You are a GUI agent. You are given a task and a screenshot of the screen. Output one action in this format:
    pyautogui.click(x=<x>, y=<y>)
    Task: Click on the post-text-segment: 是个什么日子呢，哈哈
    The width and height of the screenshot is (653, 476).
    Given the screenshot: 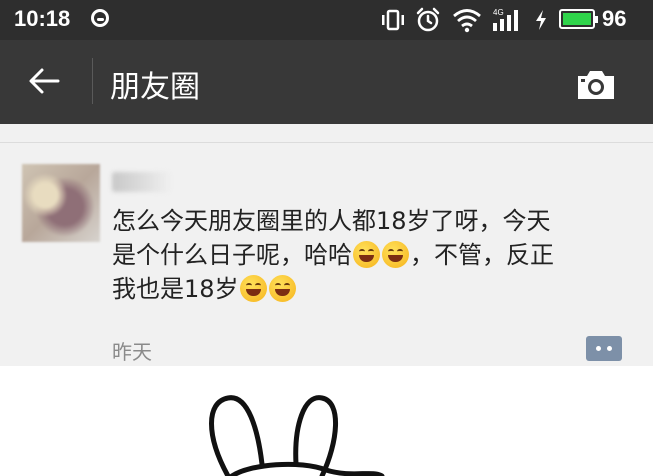 What is the action you would take?
    pyautogui.click(x=232, y=255)
    